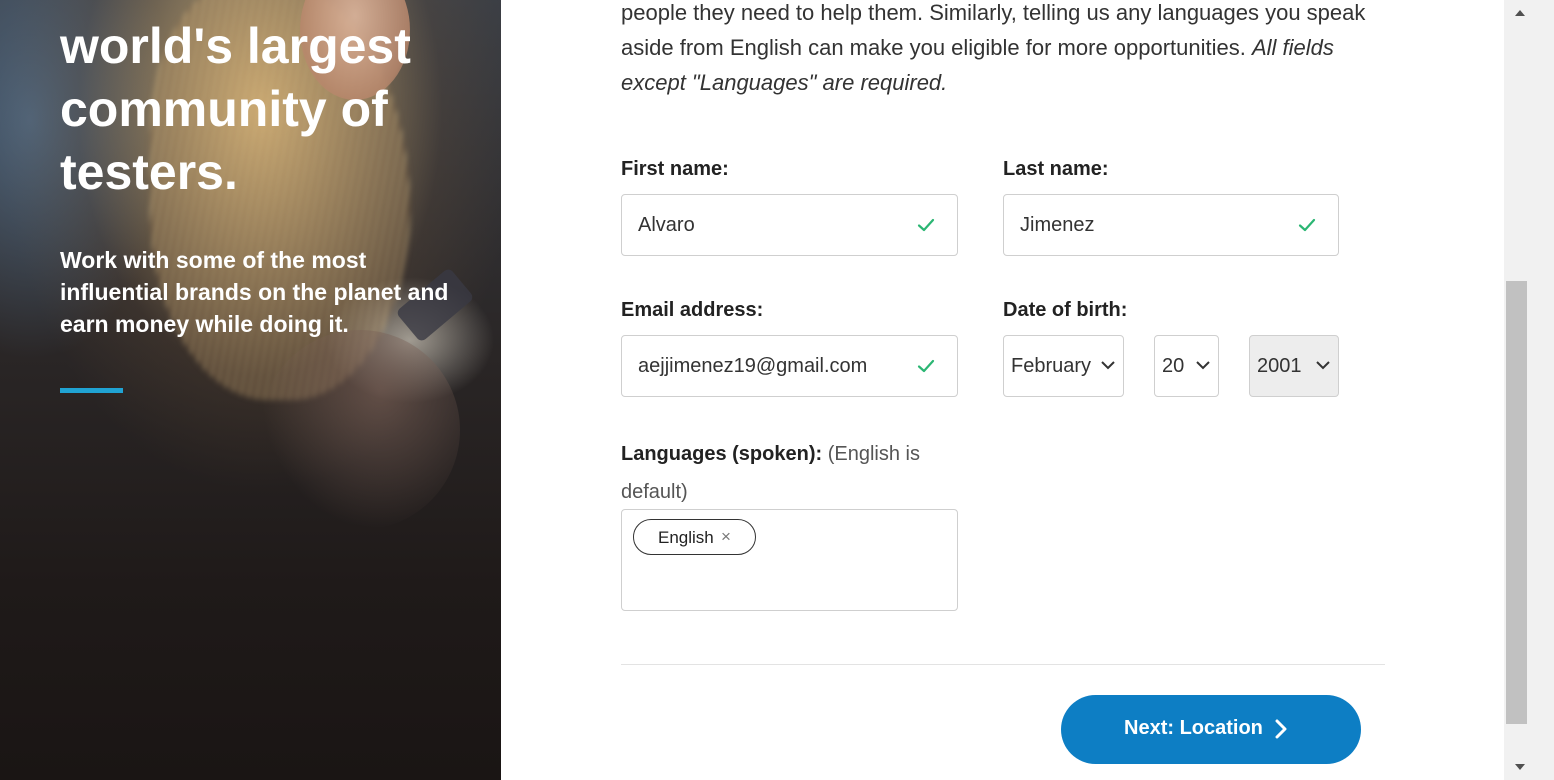 The image size is (1554, 780). I want to click on chevron-right-icon, so click(1281, 729).